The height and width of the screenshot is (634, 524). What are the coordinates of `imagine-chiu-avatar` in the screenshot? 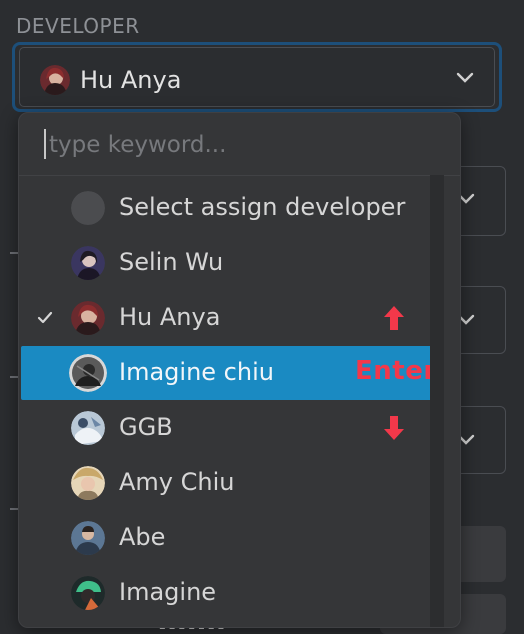 It's located at (88, 373).